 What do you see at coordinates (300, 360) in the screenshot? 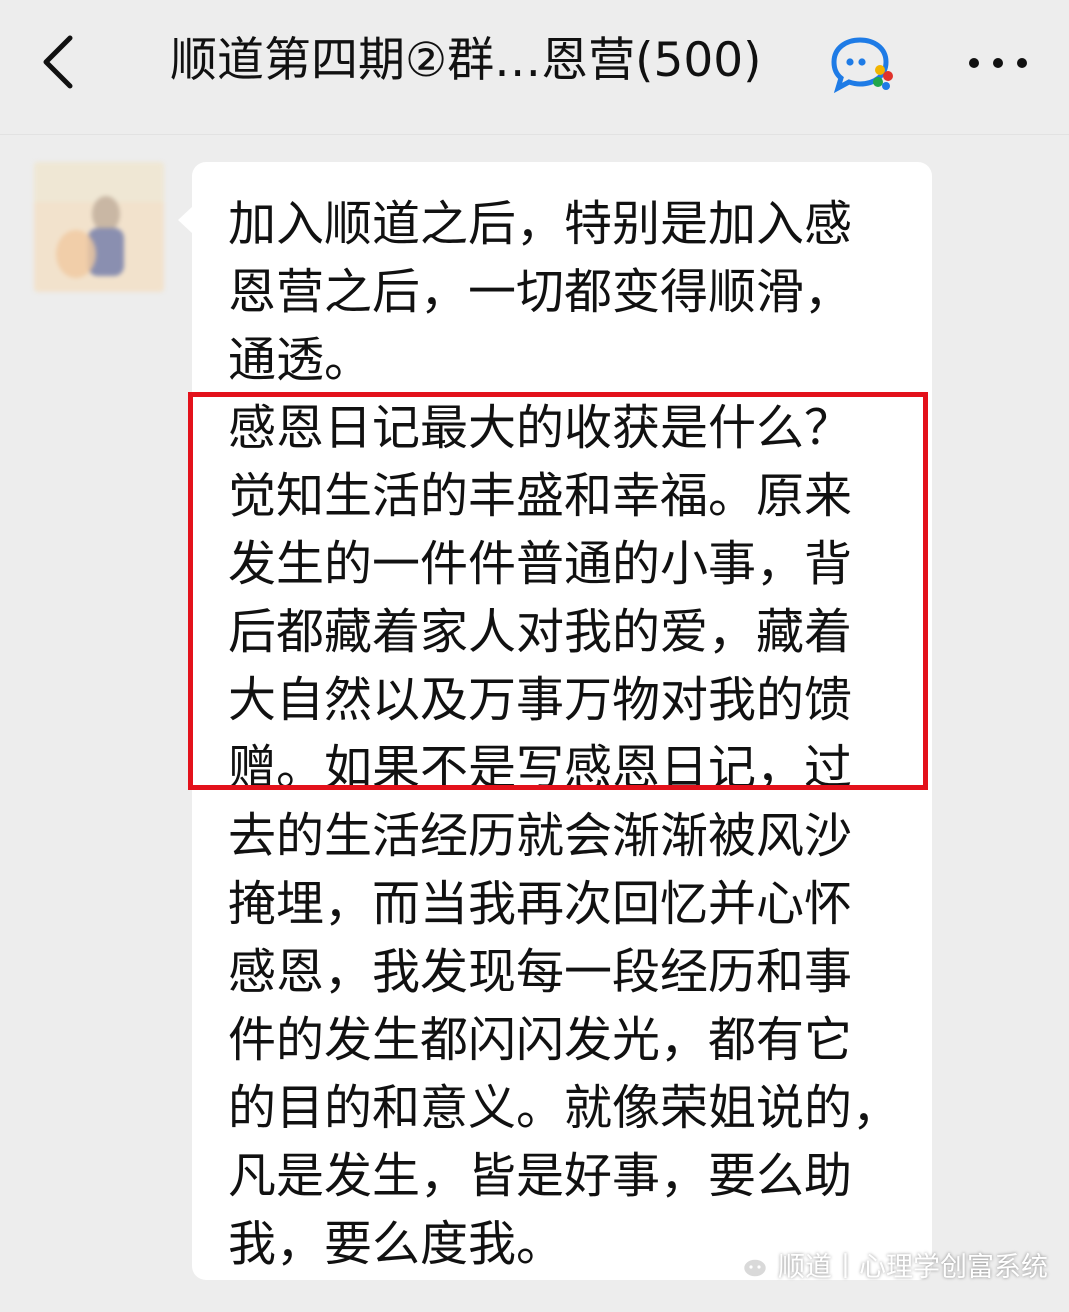
I see `message-line: 通透。` at bounding box center [300, 360].